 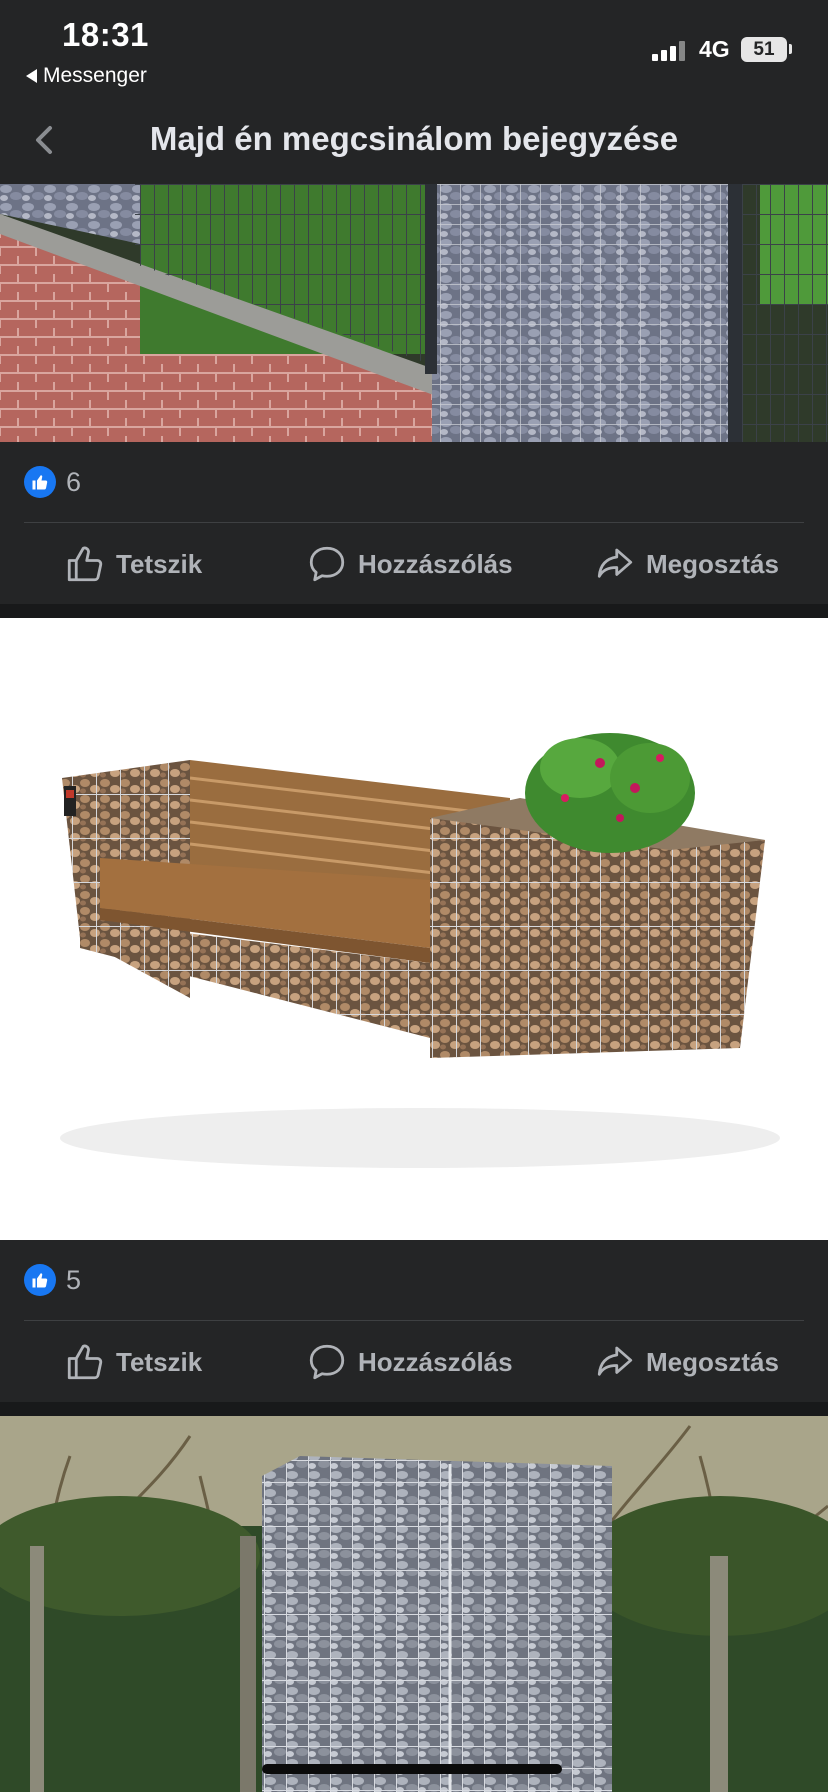 What do you see at coordinates (412, 1769) in the screenshot?
I see `home-indicator` at bounding box center [412, 1769].